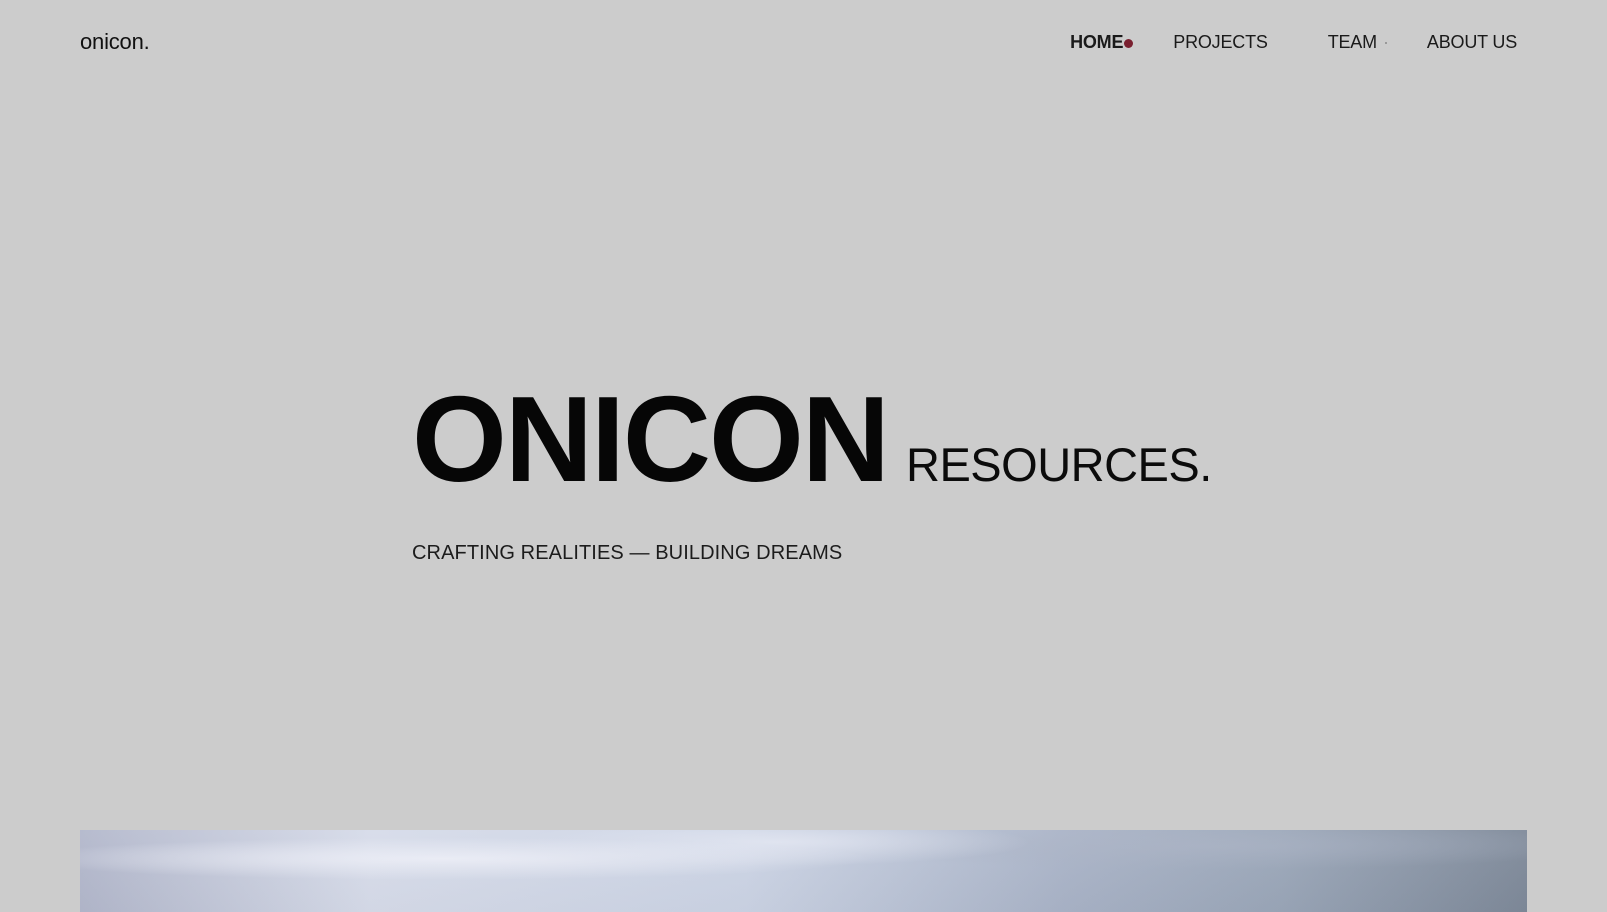 The width and height of the screenshot is (1607, 912). What do you see at coordinates (115, 42) in the screenshot?
I see `site-logo: onicon.` at bounding box center [115, 42].